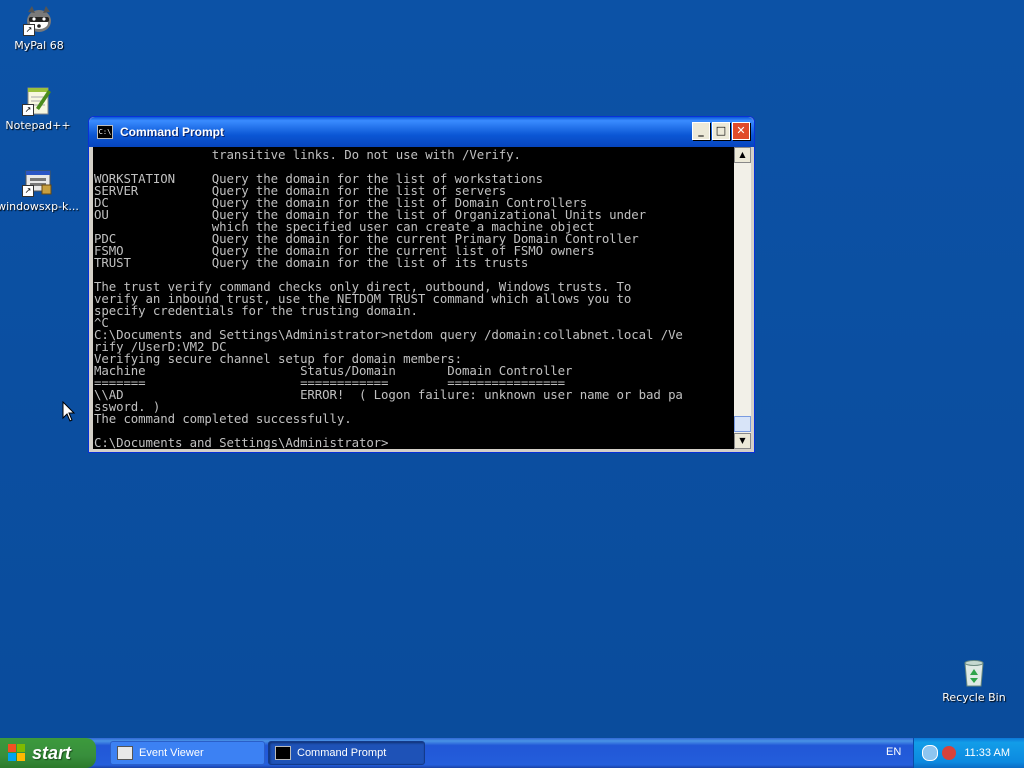 This screenshot has width=1024, height=768. What do you see at coordinates (105, 132) in the screenshot?
I see `cmd-icon: C:\` at bounding box center [105, 132].